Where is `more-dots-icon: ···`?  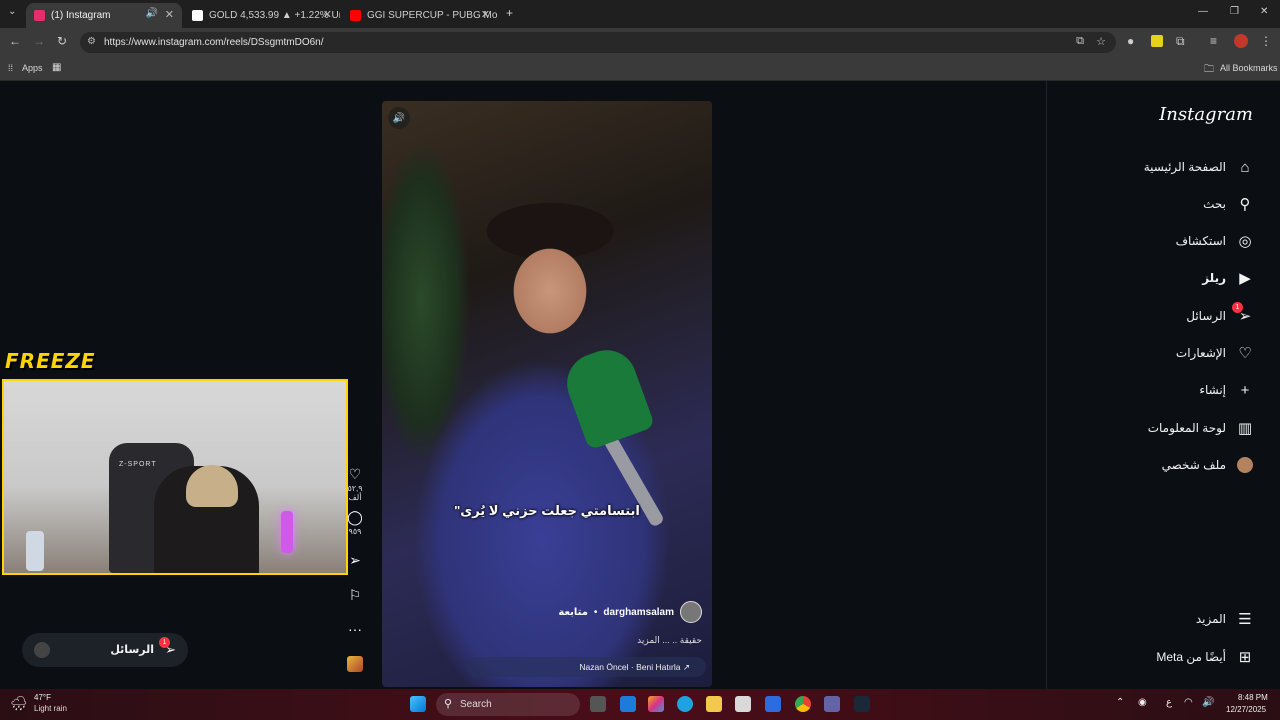 more-dots-icon: ··· is located at coordinates (355, 629).